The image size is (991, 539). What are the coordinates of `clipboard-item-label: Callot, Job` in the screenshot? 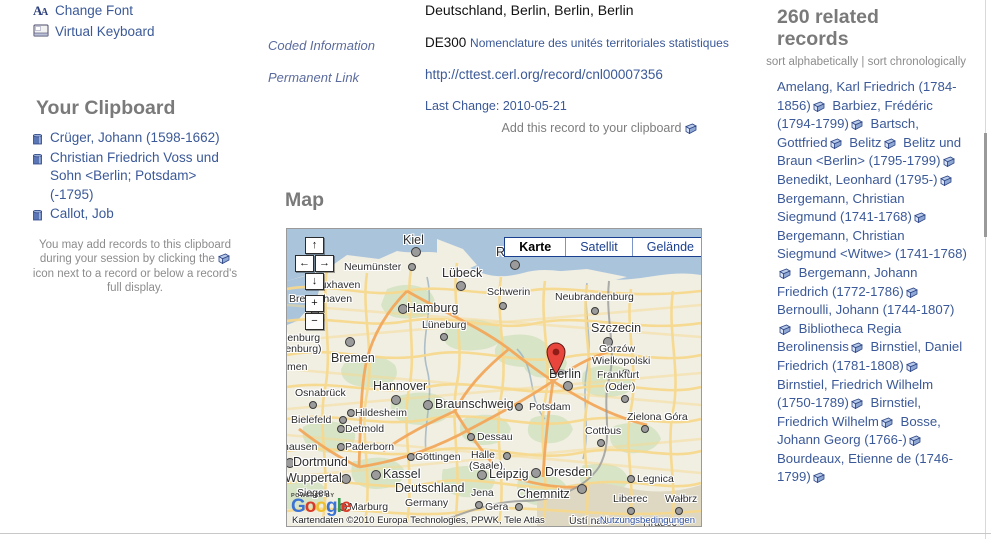 It's located at (82, 213).